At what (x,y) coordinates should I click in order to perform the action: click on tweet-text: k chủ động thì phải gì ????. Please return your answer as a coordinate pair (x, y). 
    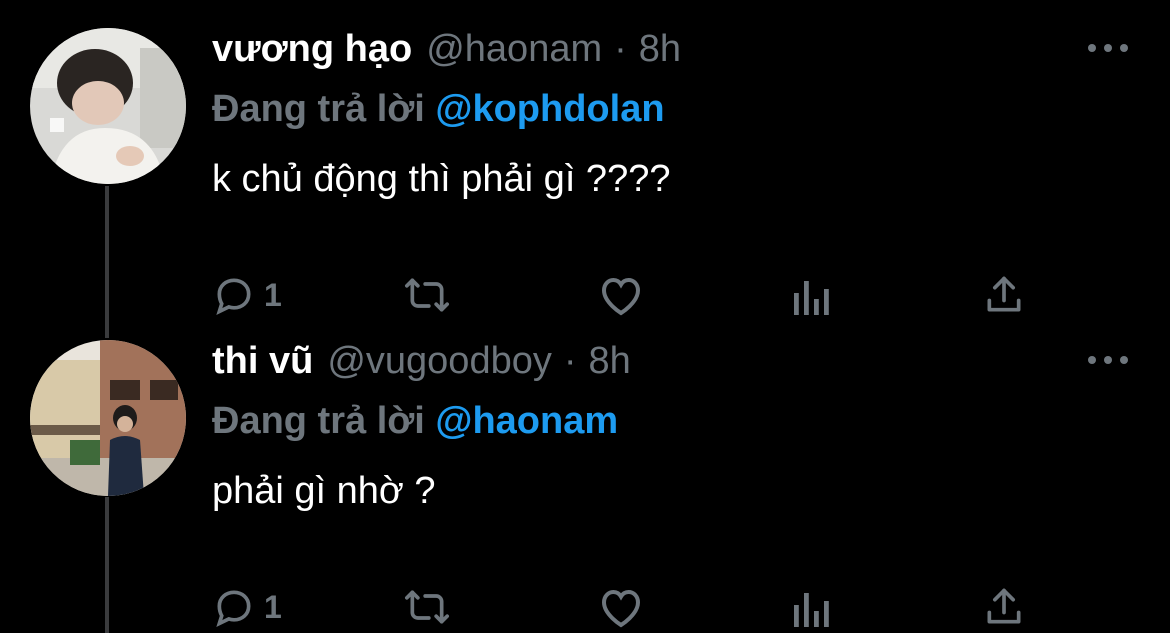
    Looking at the image, I should click on (441, 179).